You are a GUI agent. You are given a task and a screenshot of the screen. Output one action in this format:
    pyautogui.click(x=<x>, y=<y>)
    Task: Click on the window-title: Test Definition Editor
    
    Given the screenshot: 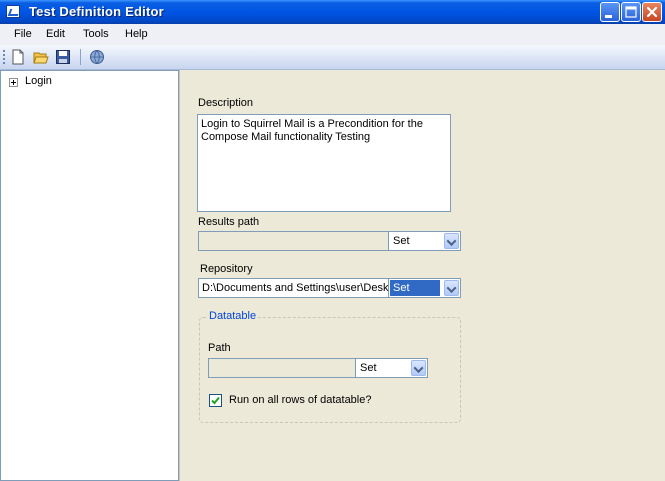 What is the action you would take?
    pyautogui.click(x=96, y=11)
    